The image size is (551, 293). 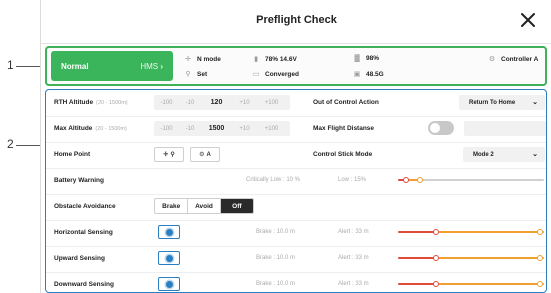 I want to click on flight-mode: ✛ N mode, so click(x=202, y=59).